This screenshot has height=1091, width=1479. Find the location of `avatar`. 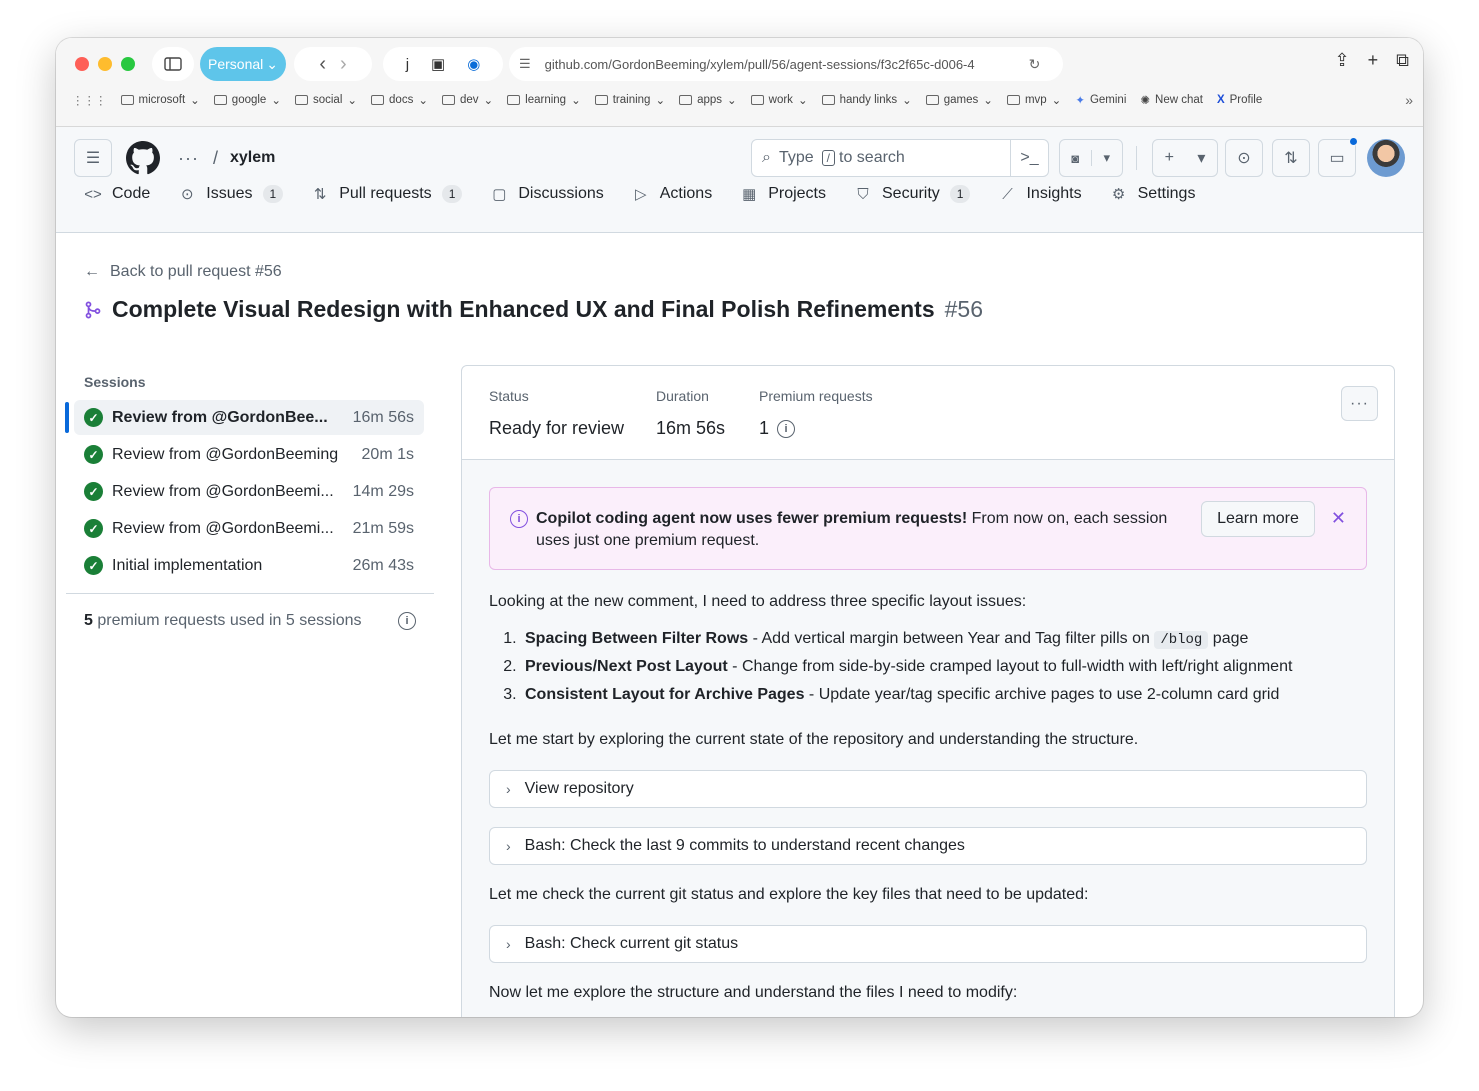

avatar is located at coordinates (1386, 158).